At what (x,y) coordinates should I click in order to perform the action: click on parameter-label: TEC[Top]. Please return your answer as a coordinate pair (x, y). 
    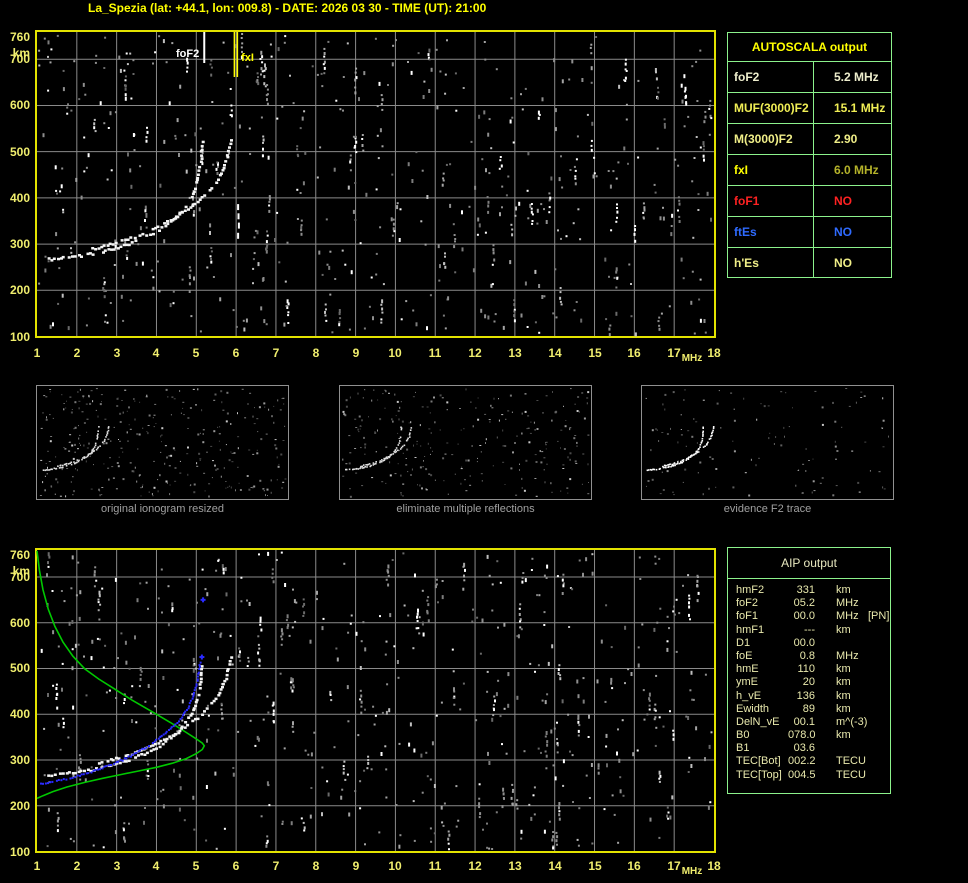
    Looking at the image, I should click on (759, 774).